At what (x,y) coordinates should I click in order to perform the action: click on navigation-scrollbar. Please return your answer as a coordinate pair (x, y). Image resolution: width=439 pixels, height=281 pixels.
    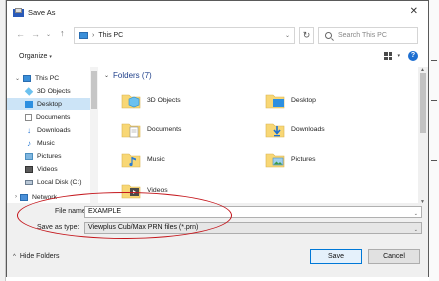
    Looking at the image, I should click on (94, 137).